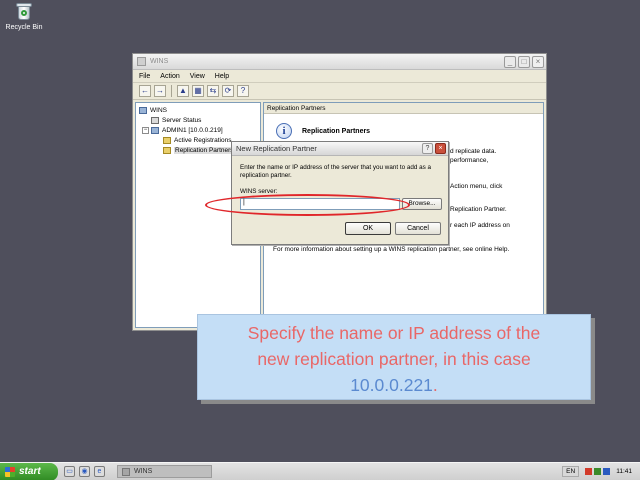 This screenshot has height=480, width=640. Describe the element at coordinates (213, 91) in the screenshot. I see `export-list-icon: ⇆` at that location.